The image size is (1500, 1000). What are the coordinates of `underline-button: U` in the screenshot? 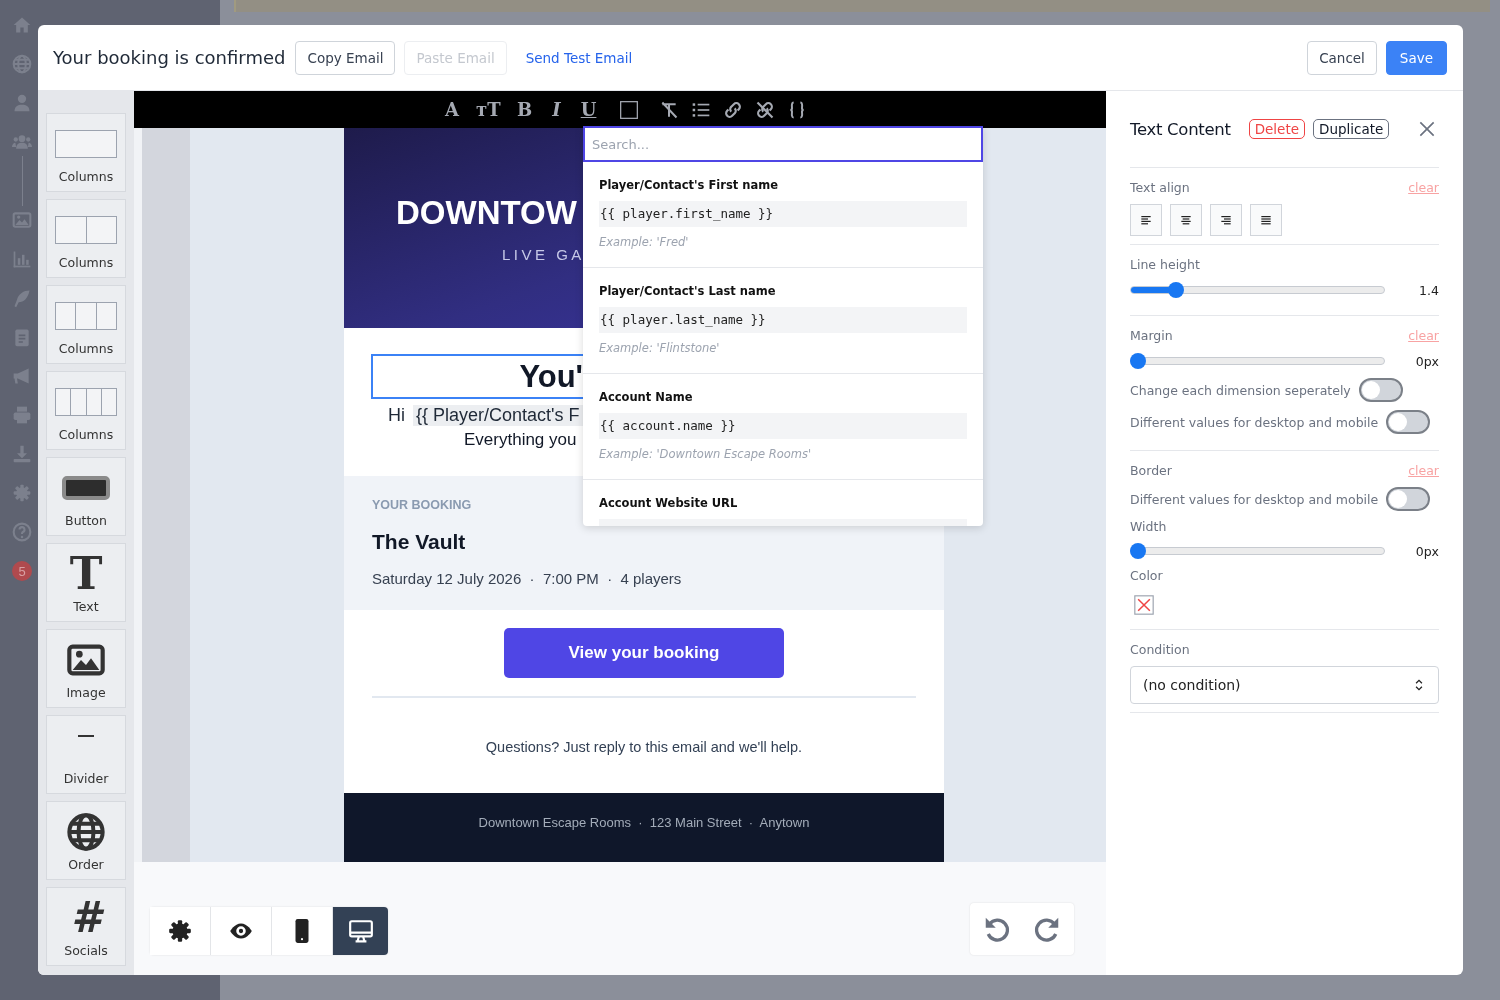 It's located at (588, 109).